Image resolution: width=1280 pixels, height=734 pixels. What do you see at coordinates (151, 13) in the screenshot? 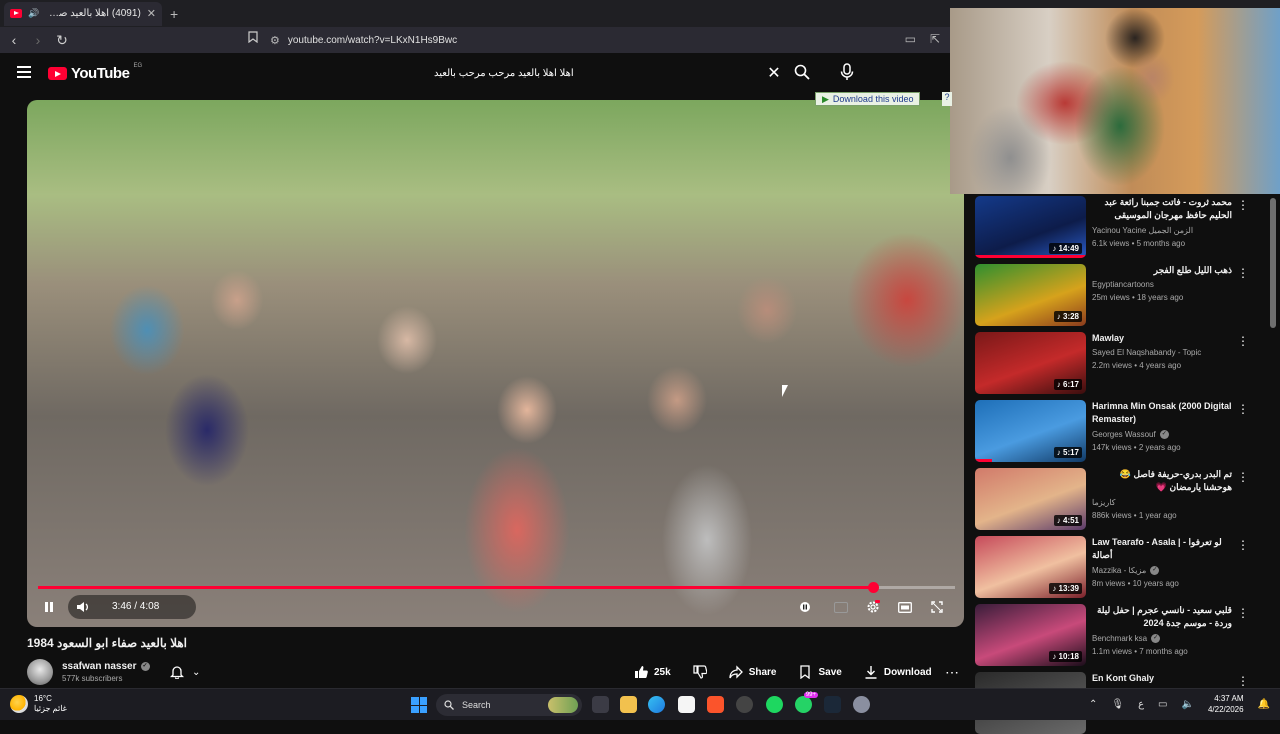
I see `close-tab-icon: ✕` at bounding box center [151, 13].